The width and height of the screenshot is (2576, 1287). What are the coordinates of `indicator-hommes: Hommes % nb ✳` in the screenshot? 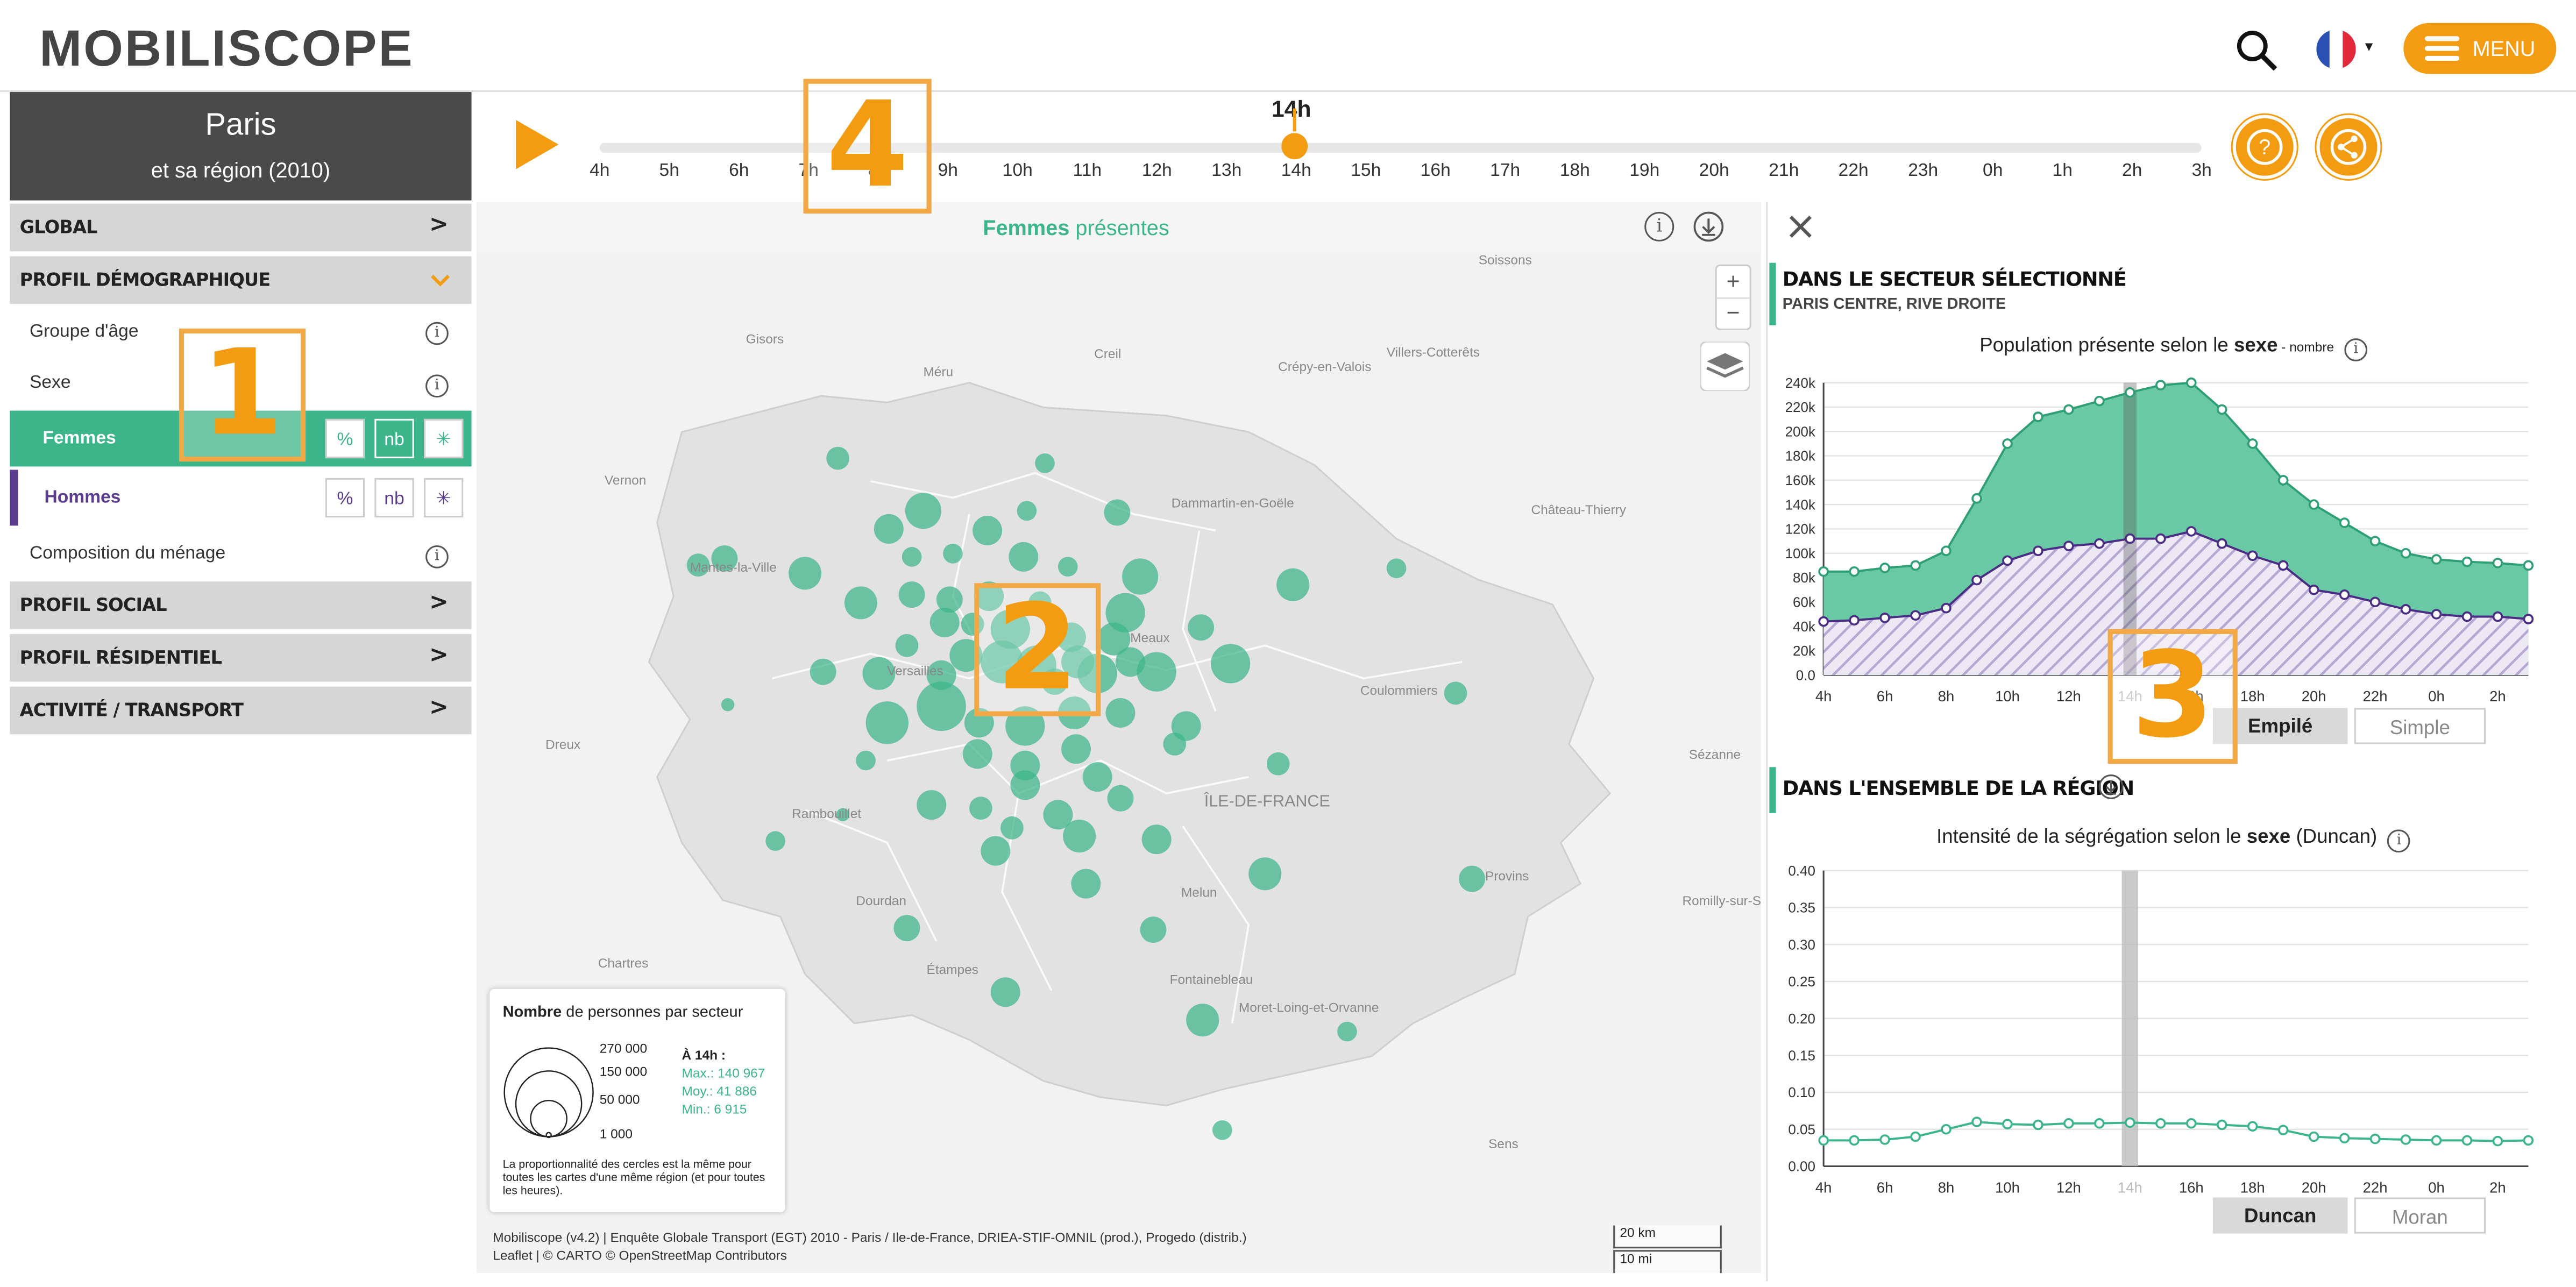 It's located at (241, 498).